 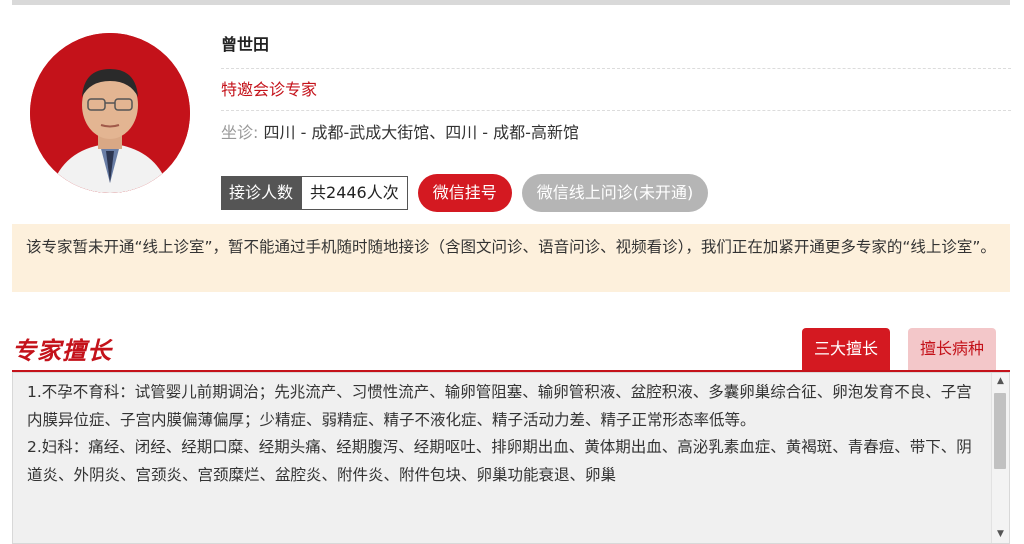 What do you see at coordinates (110, 113) in the screenshot?
I see `doctor-avatar` at bounding box center [110, 113].